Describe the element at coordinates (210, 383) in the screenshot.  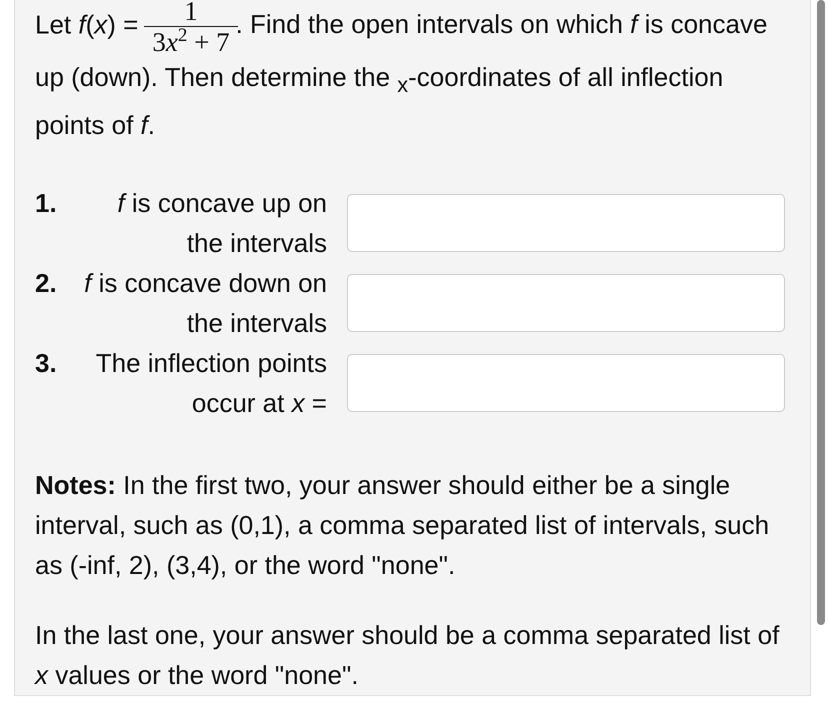
I see `question-label: The inflection points occur at x =` at that location.